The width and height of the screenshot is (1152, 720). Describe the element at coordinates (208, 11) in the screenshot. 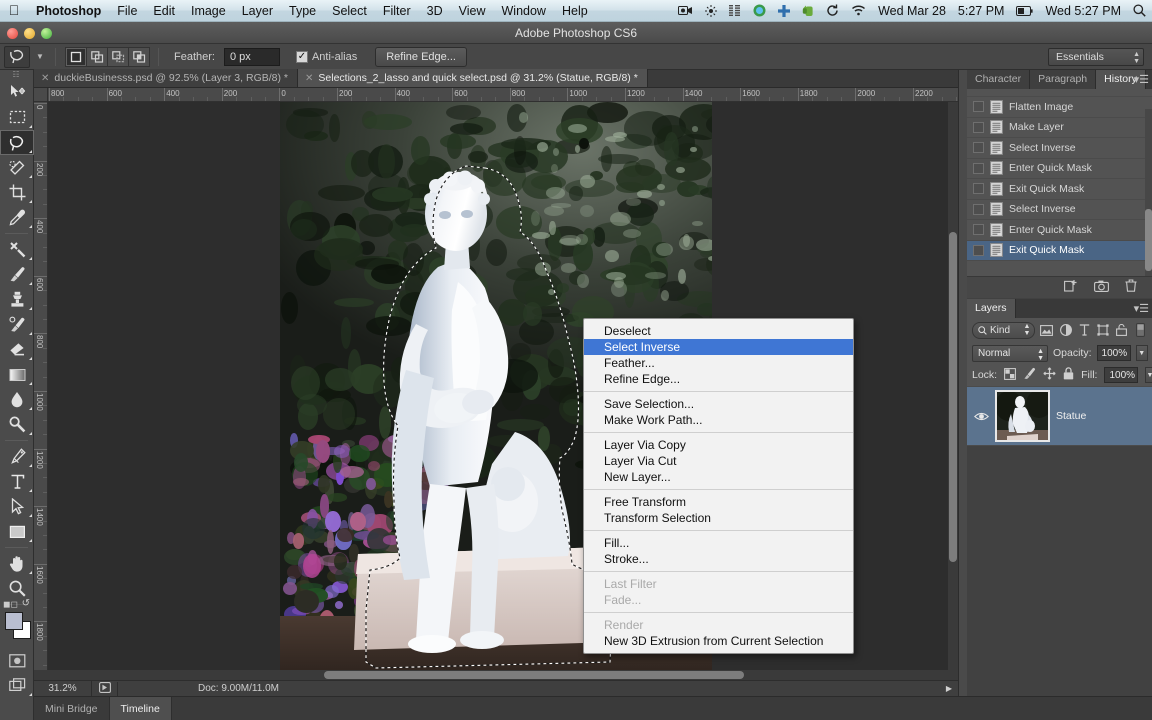

I see `menu-image: Image` at that location.